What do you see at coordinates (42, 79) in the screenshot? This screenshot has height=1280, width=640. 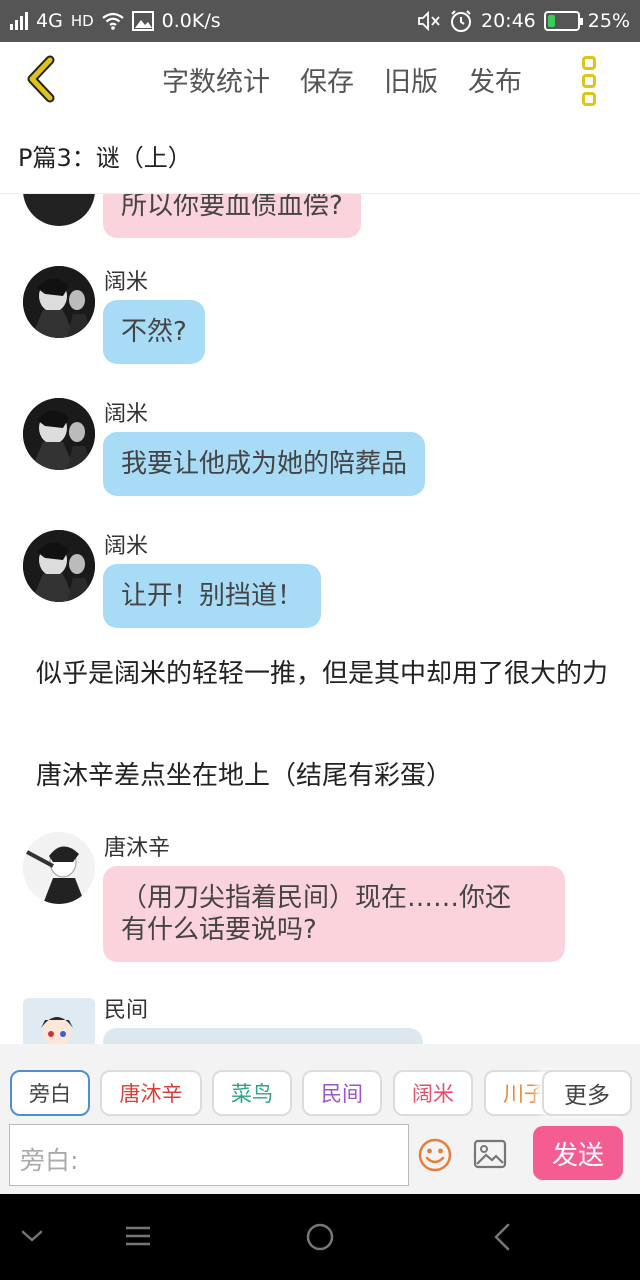 I see `chevron-left-icon` at bounding box center [42, 79].